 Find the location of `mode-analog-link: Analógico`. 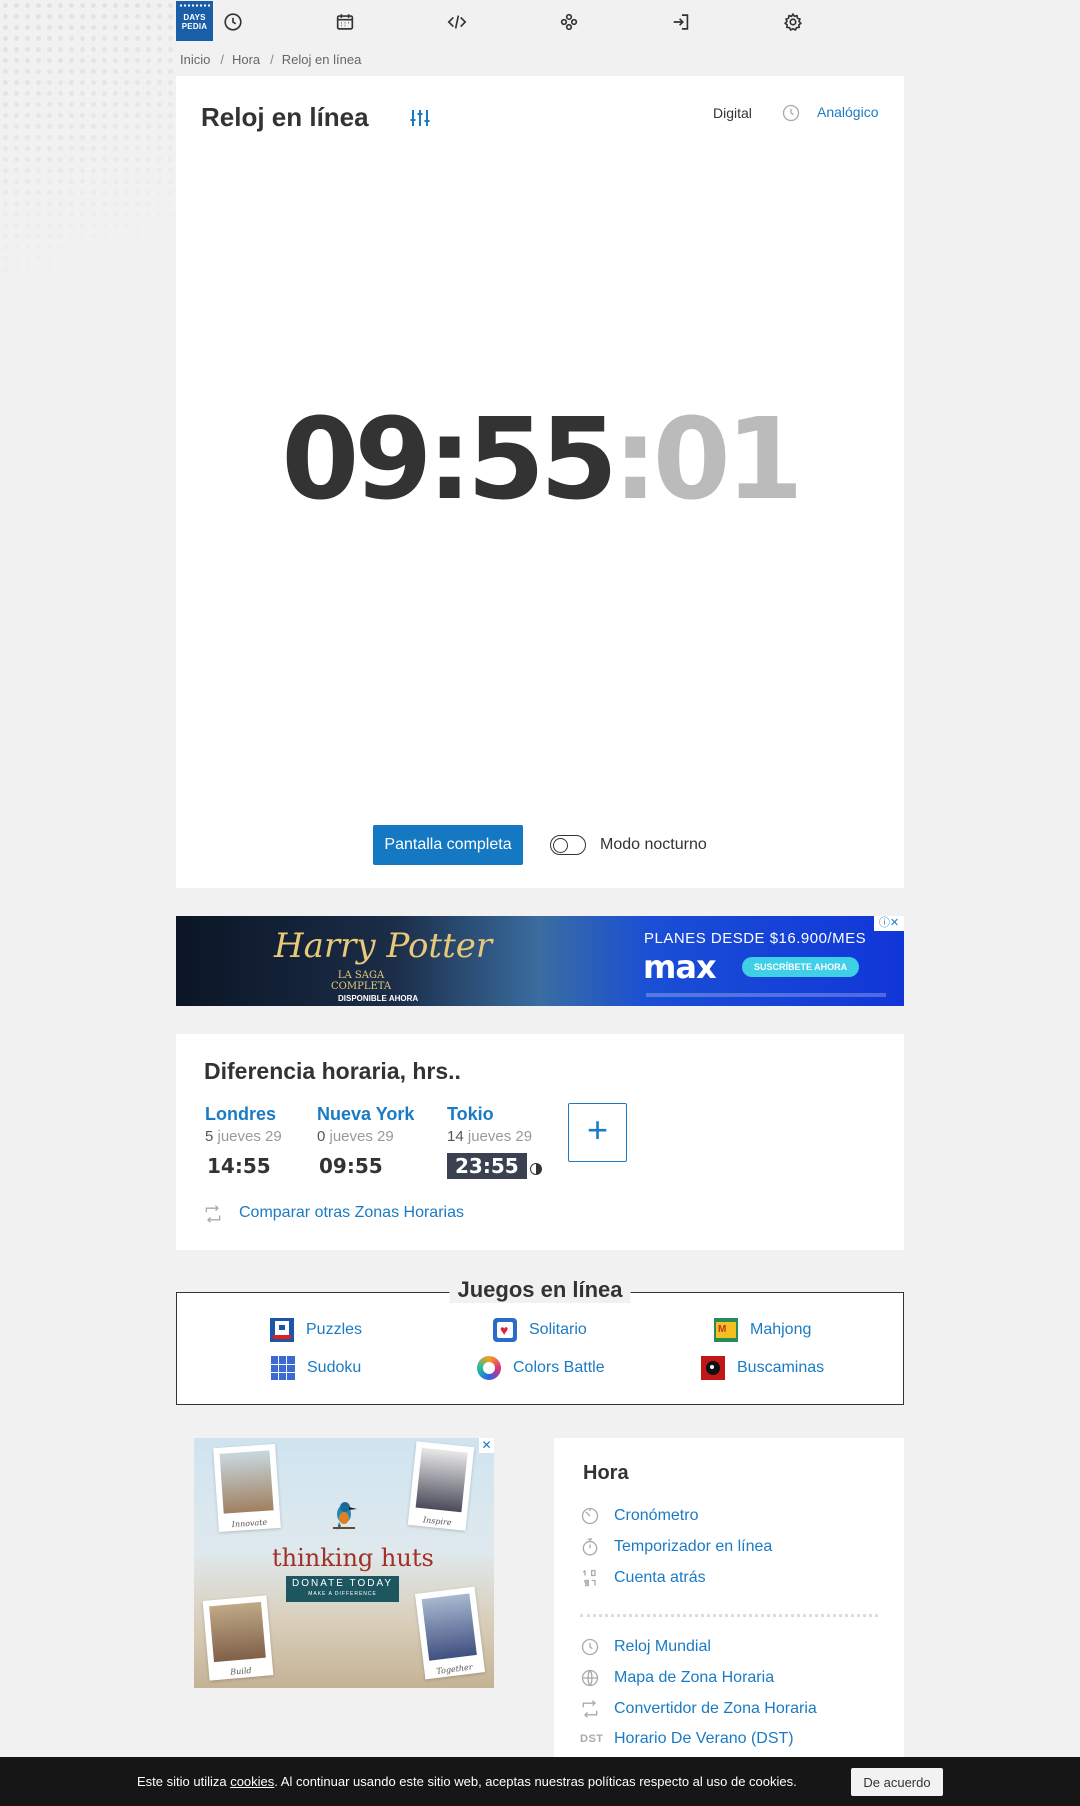

mode-analog-link: Analógico is located at coordinates (848, 112).